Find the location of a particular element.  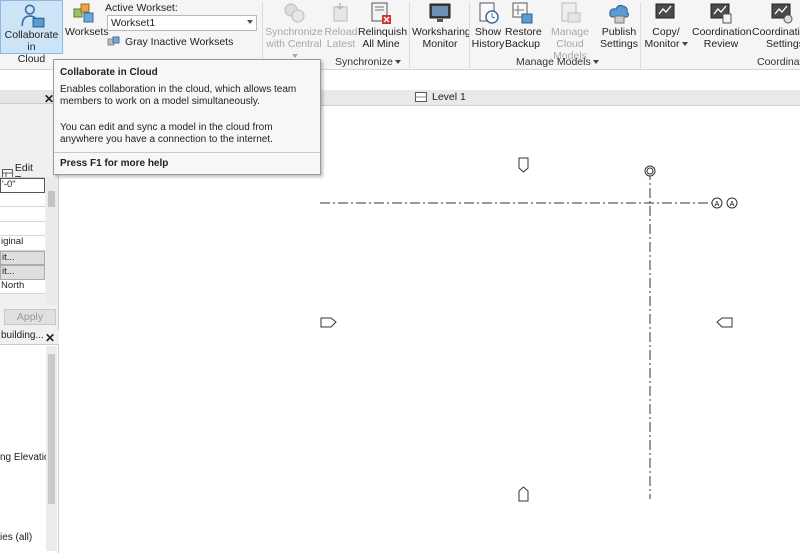

active-workset-value: Workset1 is located at coordinates (133, 23).